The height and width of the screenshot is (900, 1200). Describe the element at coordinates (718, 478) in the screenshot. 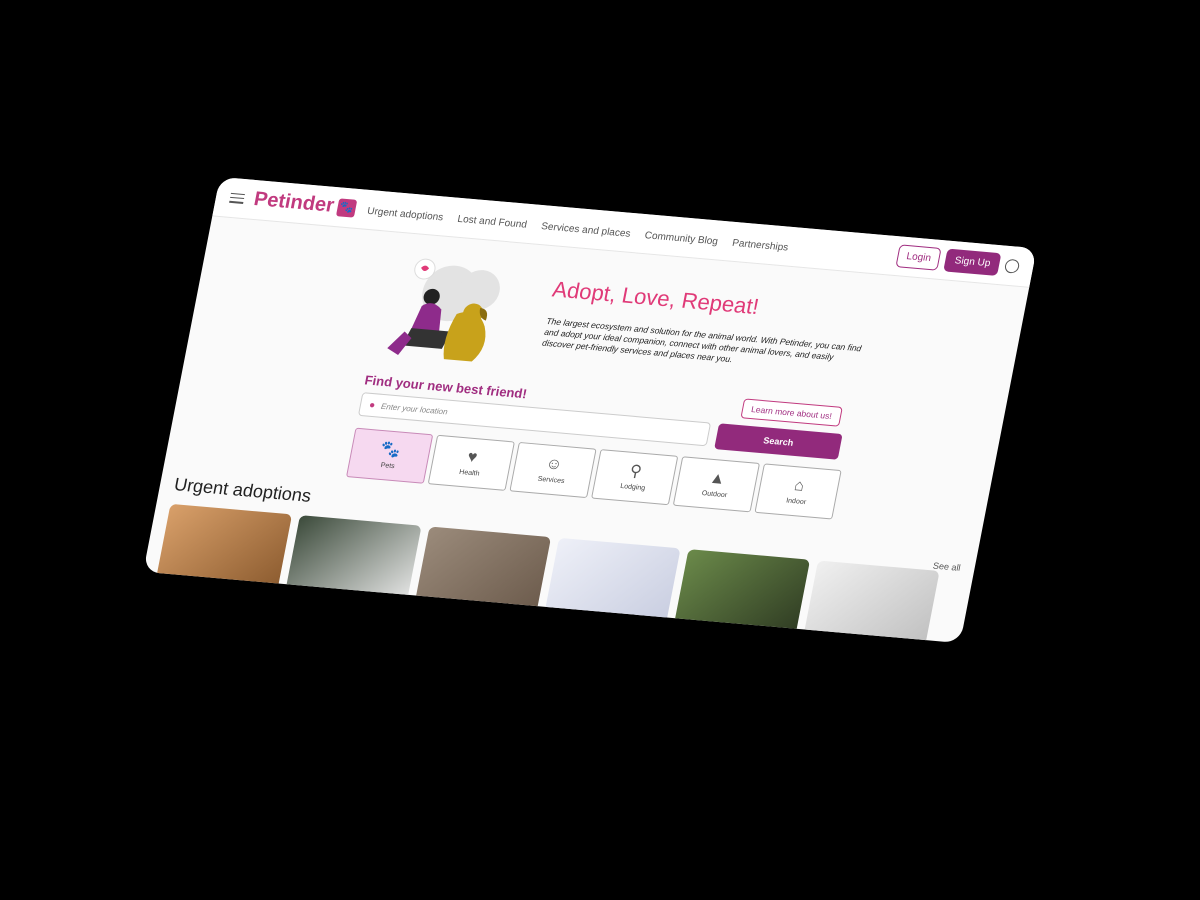

I see `tree-icon: ▲` at that location.